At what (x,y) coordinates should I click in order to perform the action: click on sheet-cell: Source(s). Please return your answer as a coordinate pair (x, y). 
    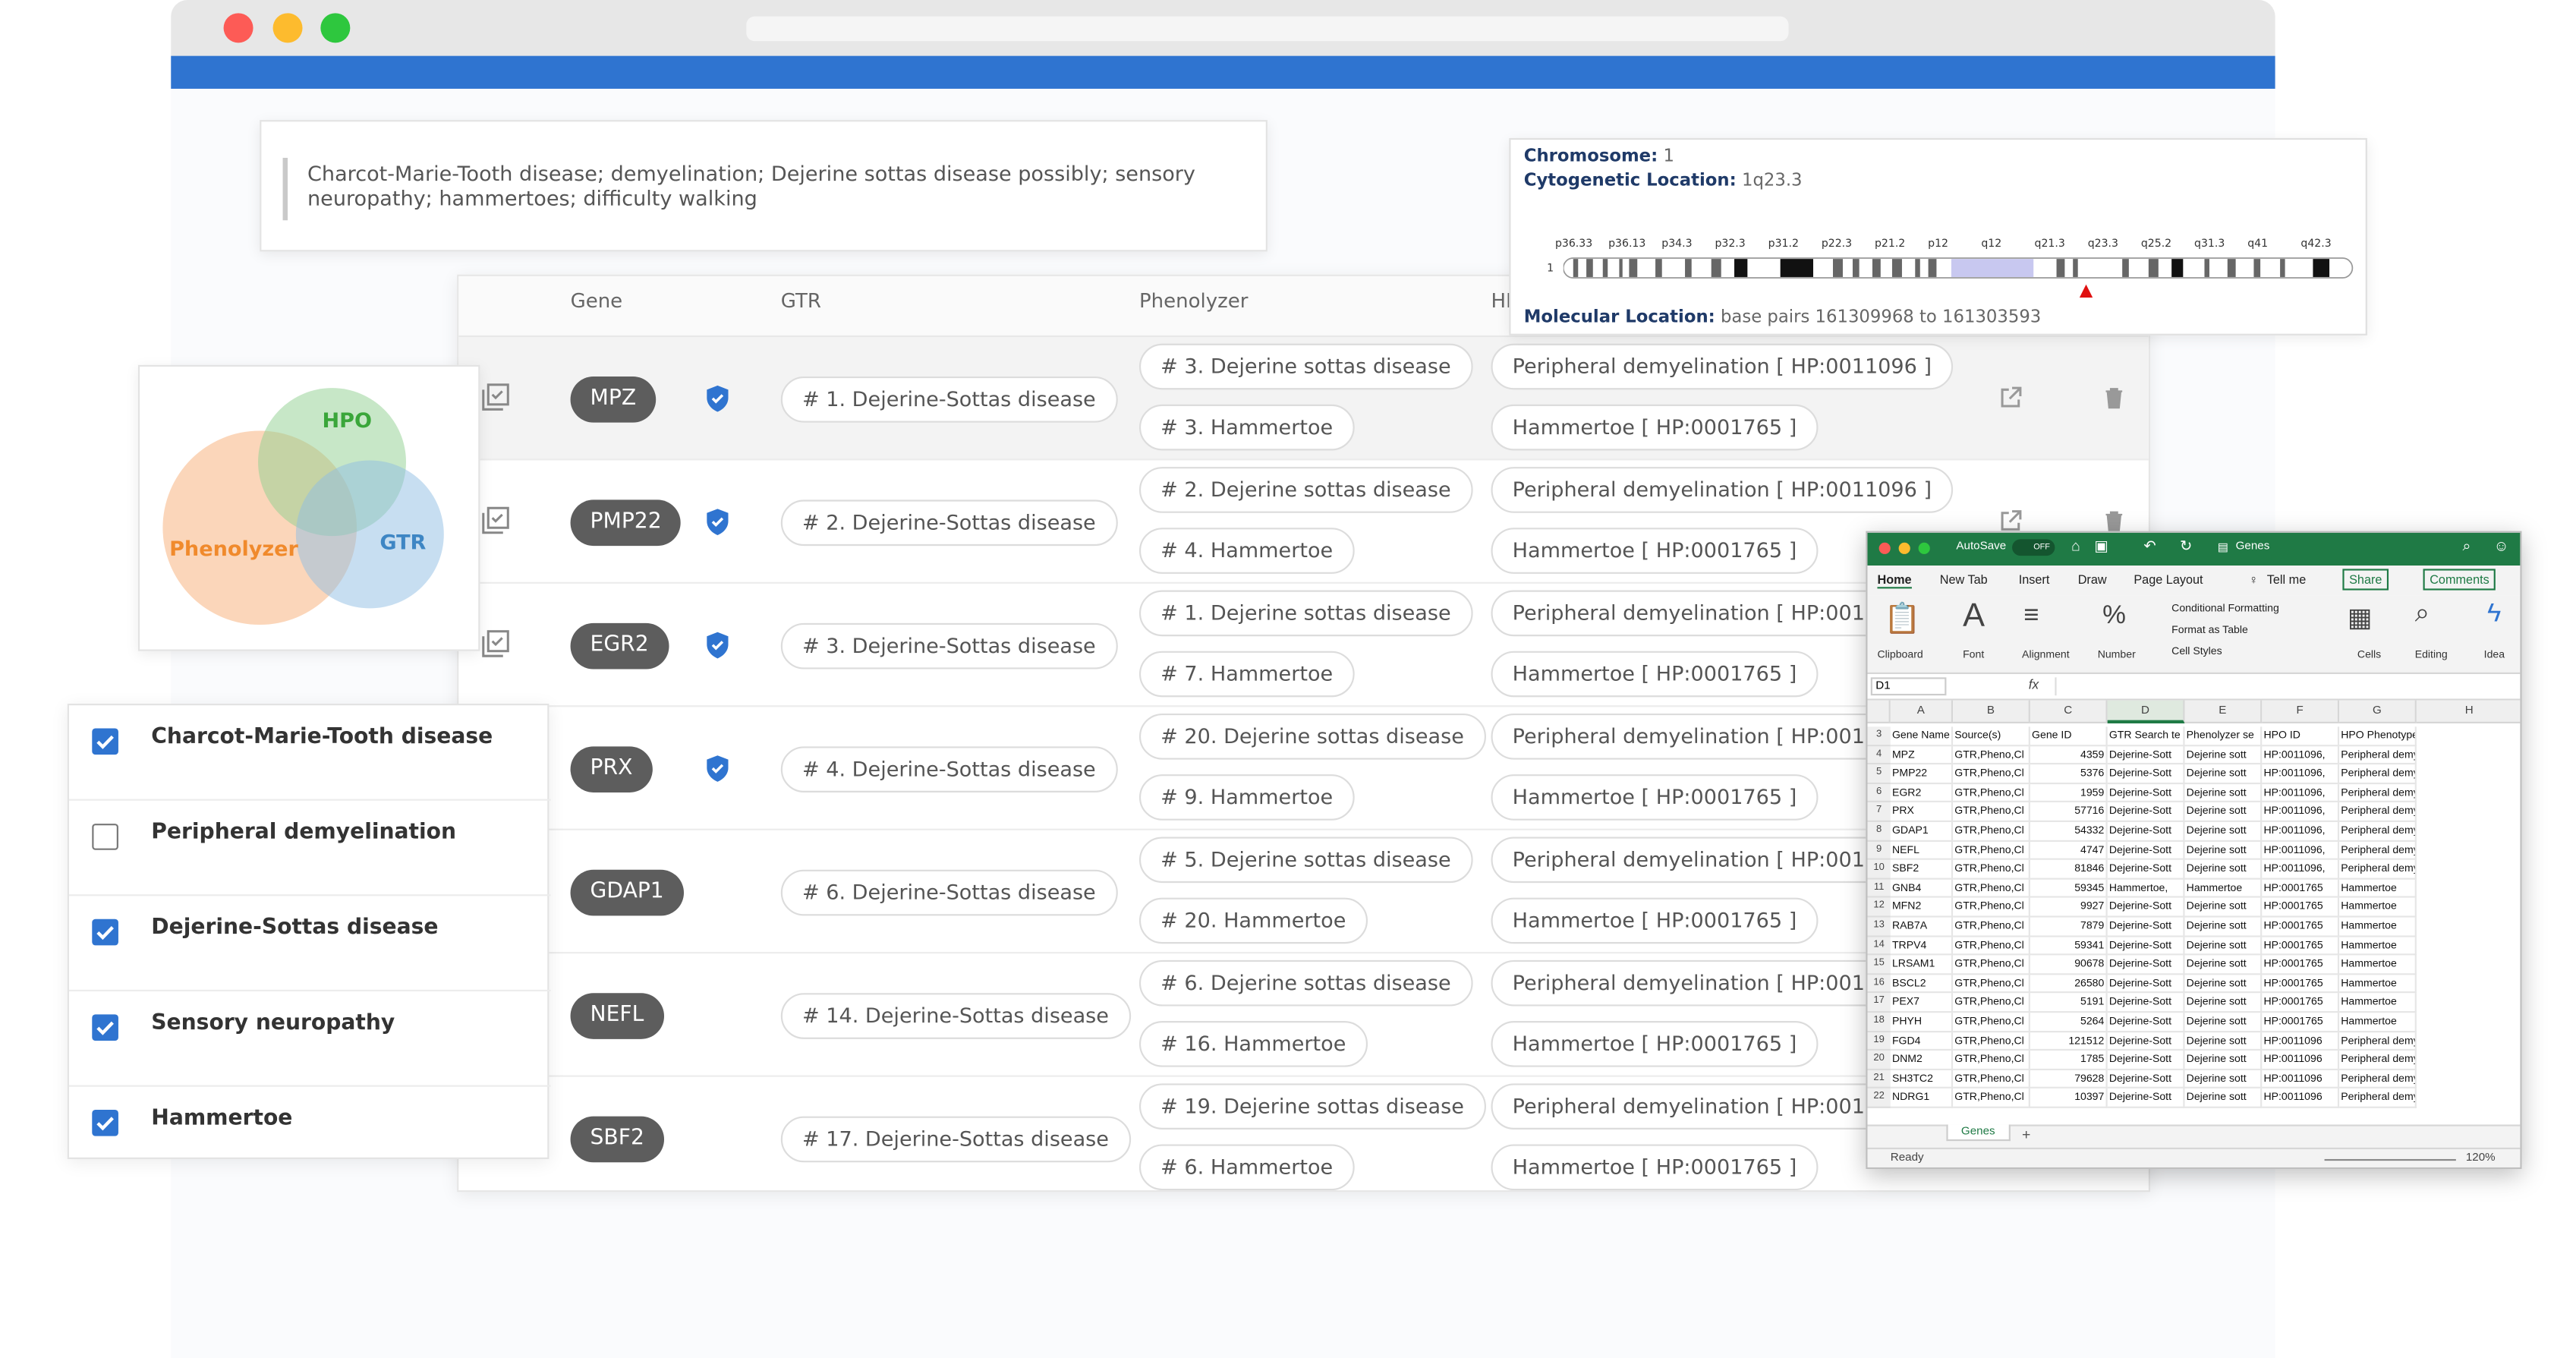
    Looking at the image, I should click on (1991, 736).